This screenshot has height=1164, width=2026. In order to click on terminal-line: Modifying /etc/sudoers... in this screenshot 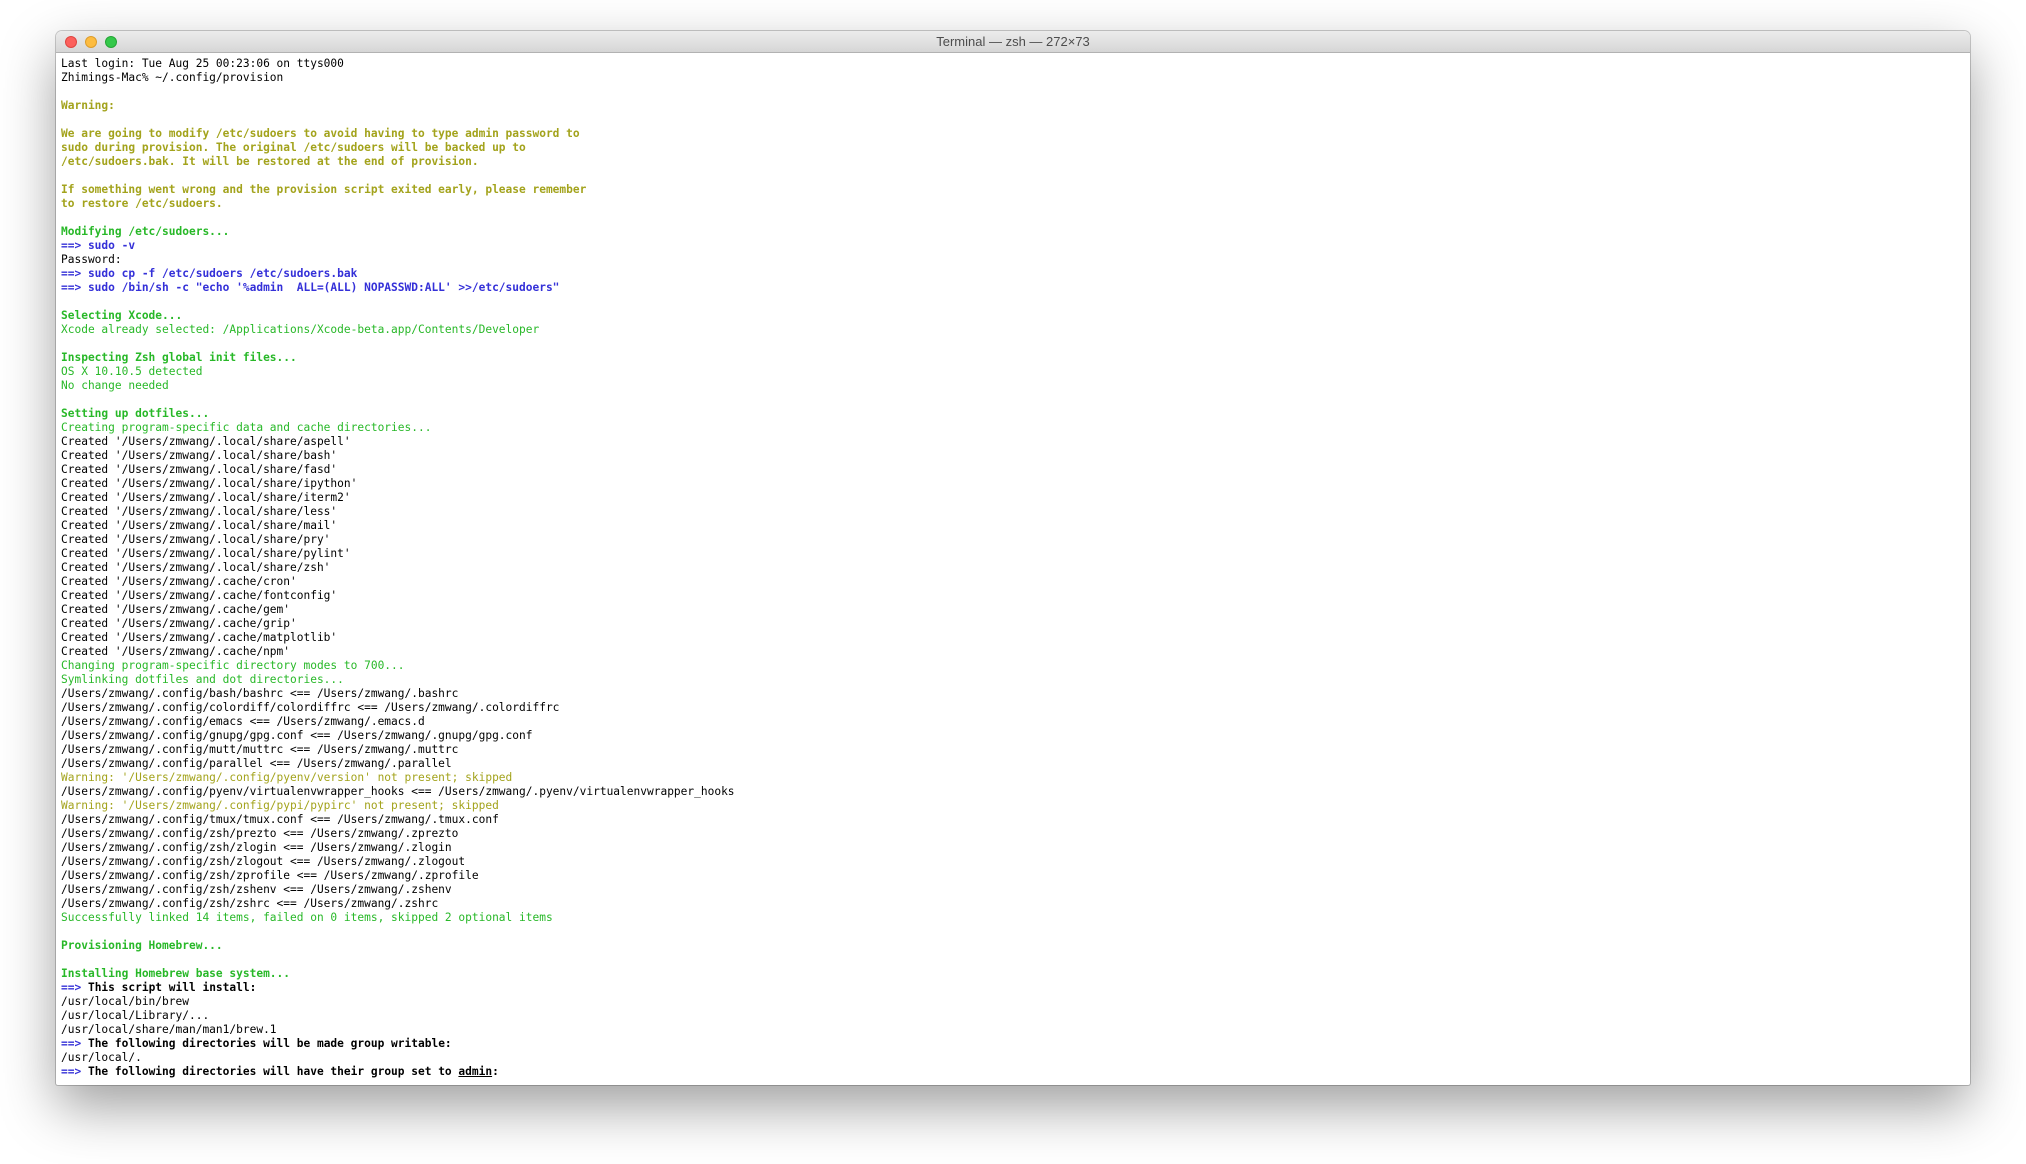, I will do `click(1013, 232)`.